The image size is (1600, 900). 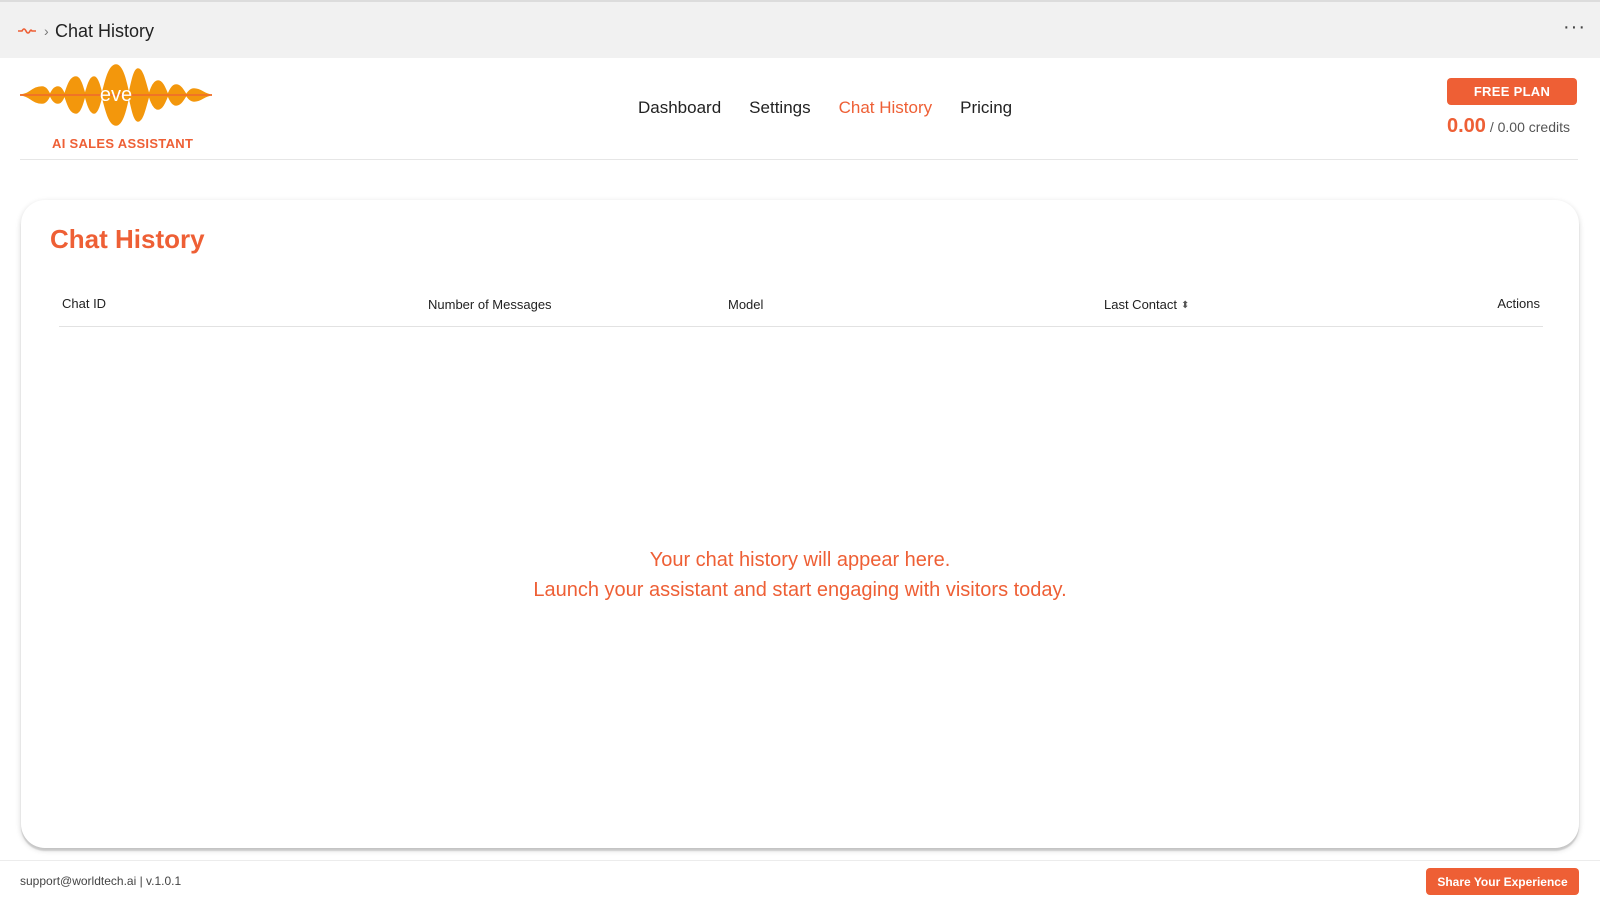 I want to click on eve-wave-icon, so click(x=27, y=31).